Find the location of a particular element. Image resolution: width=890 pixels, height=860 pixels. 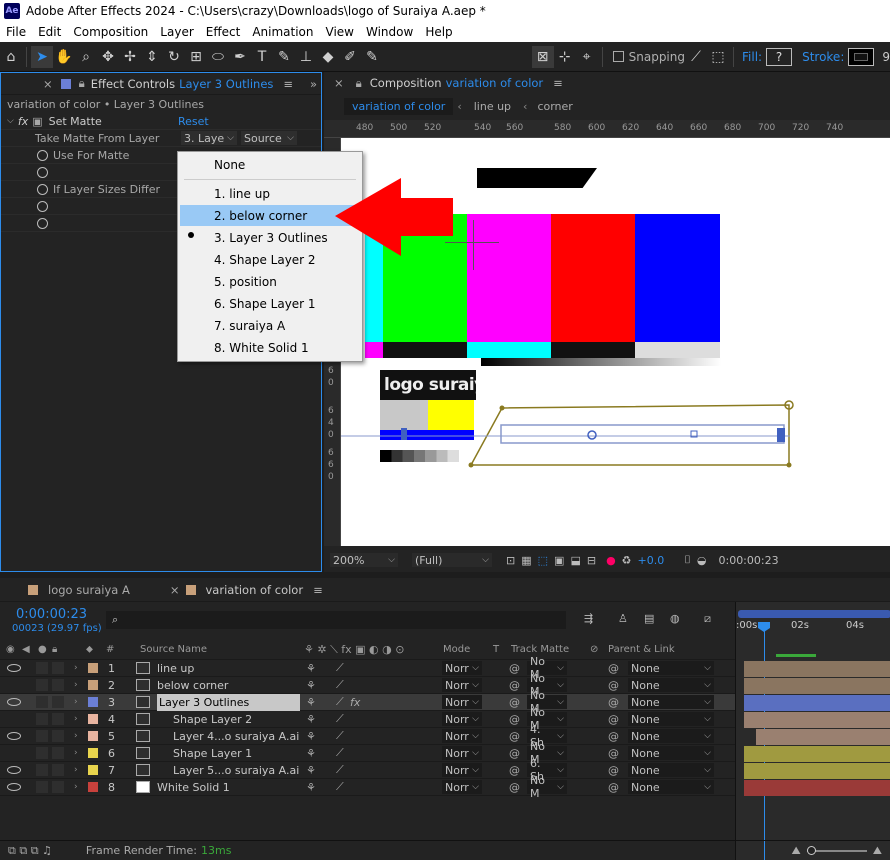

tab-variation-of-color: variation of color is located at coordinates (255, 590).